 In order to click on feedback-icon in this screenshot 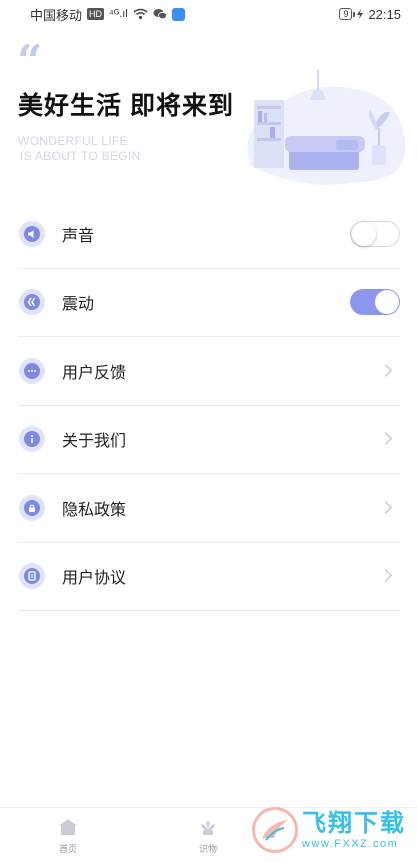, I will do `click(32, 370)`.